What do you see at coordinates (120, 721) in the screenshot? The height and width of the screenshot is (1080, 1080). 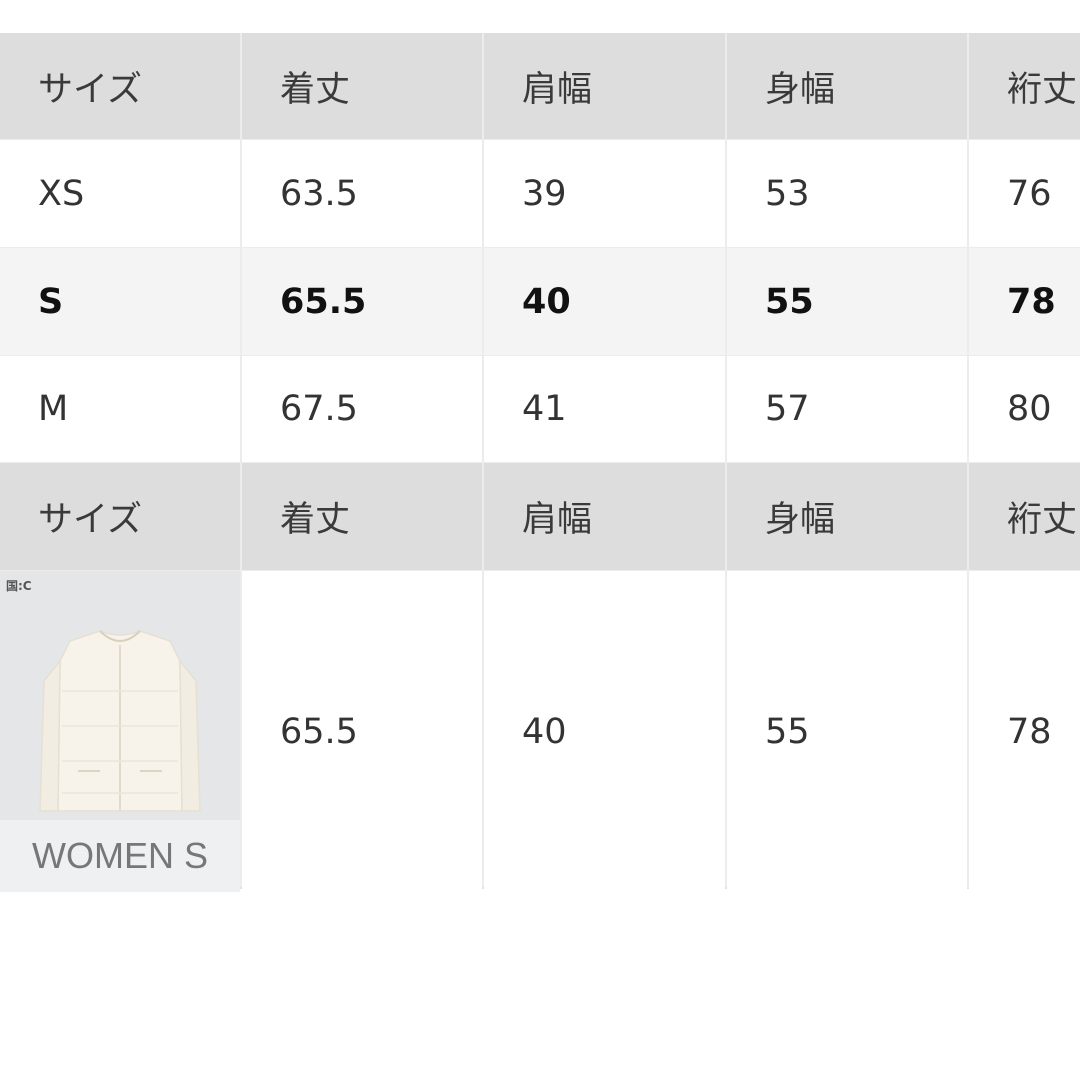 I see `jacket-image` at bounding box center [120, 721].